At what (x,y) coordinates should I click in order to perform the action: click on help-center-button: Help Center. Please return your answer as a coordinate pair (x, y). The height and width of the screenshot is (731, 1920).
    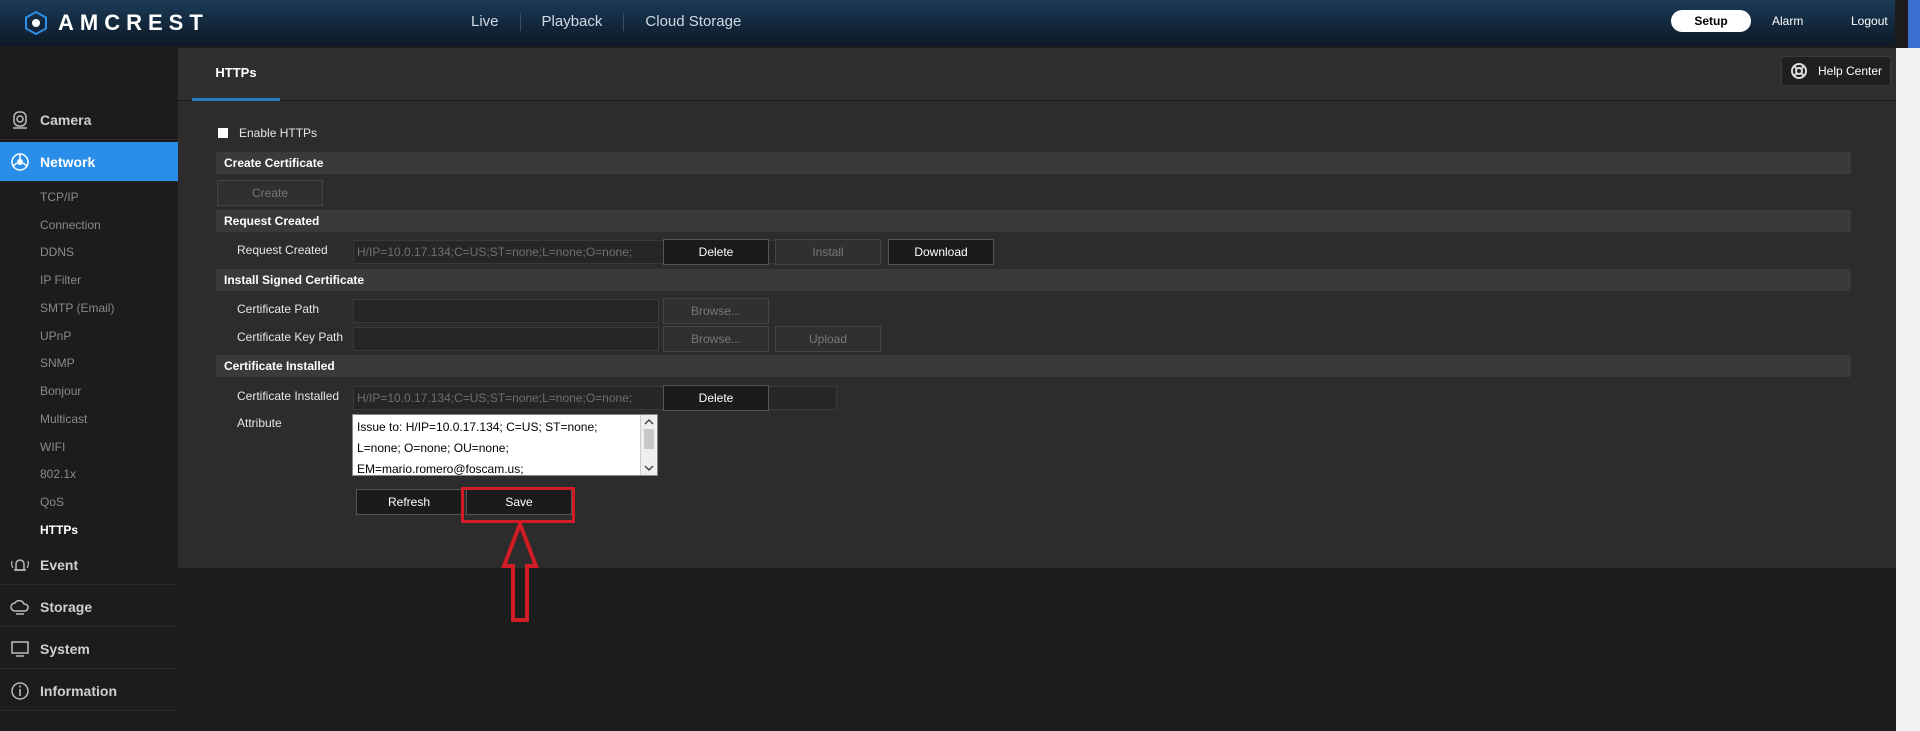
    Looking at the image, I should click on (1836, 71).